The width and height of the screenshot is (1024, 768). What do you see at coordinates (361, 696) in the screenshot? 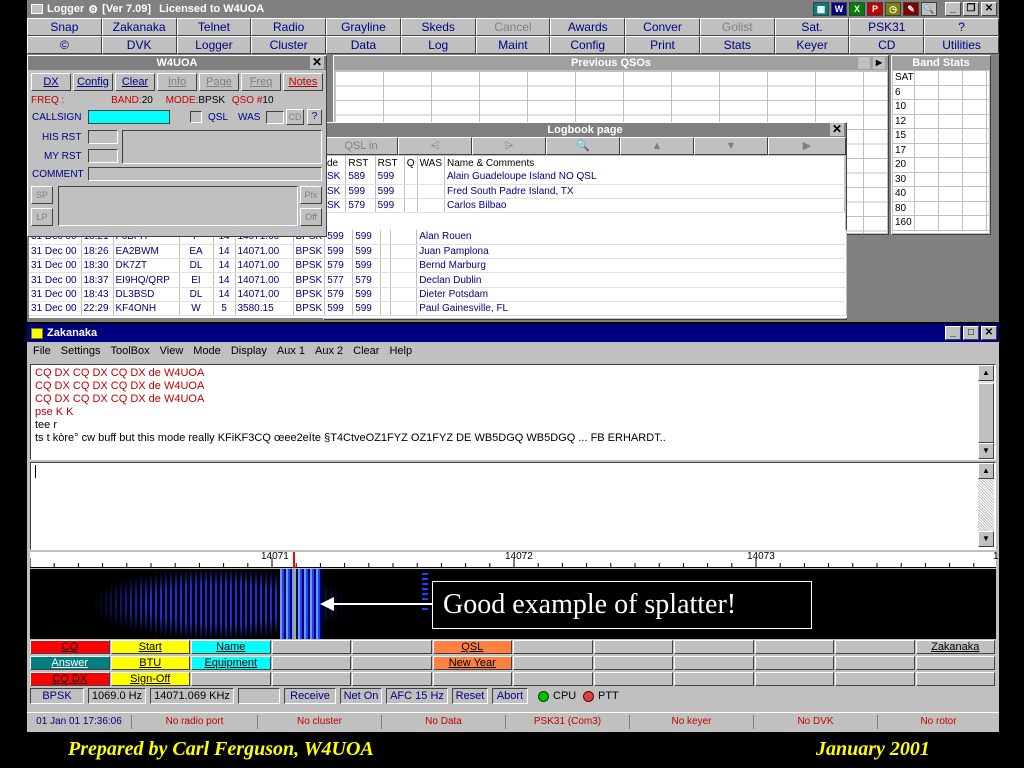
I see `net-on-button: Net On` at bounding box center [361, 696].